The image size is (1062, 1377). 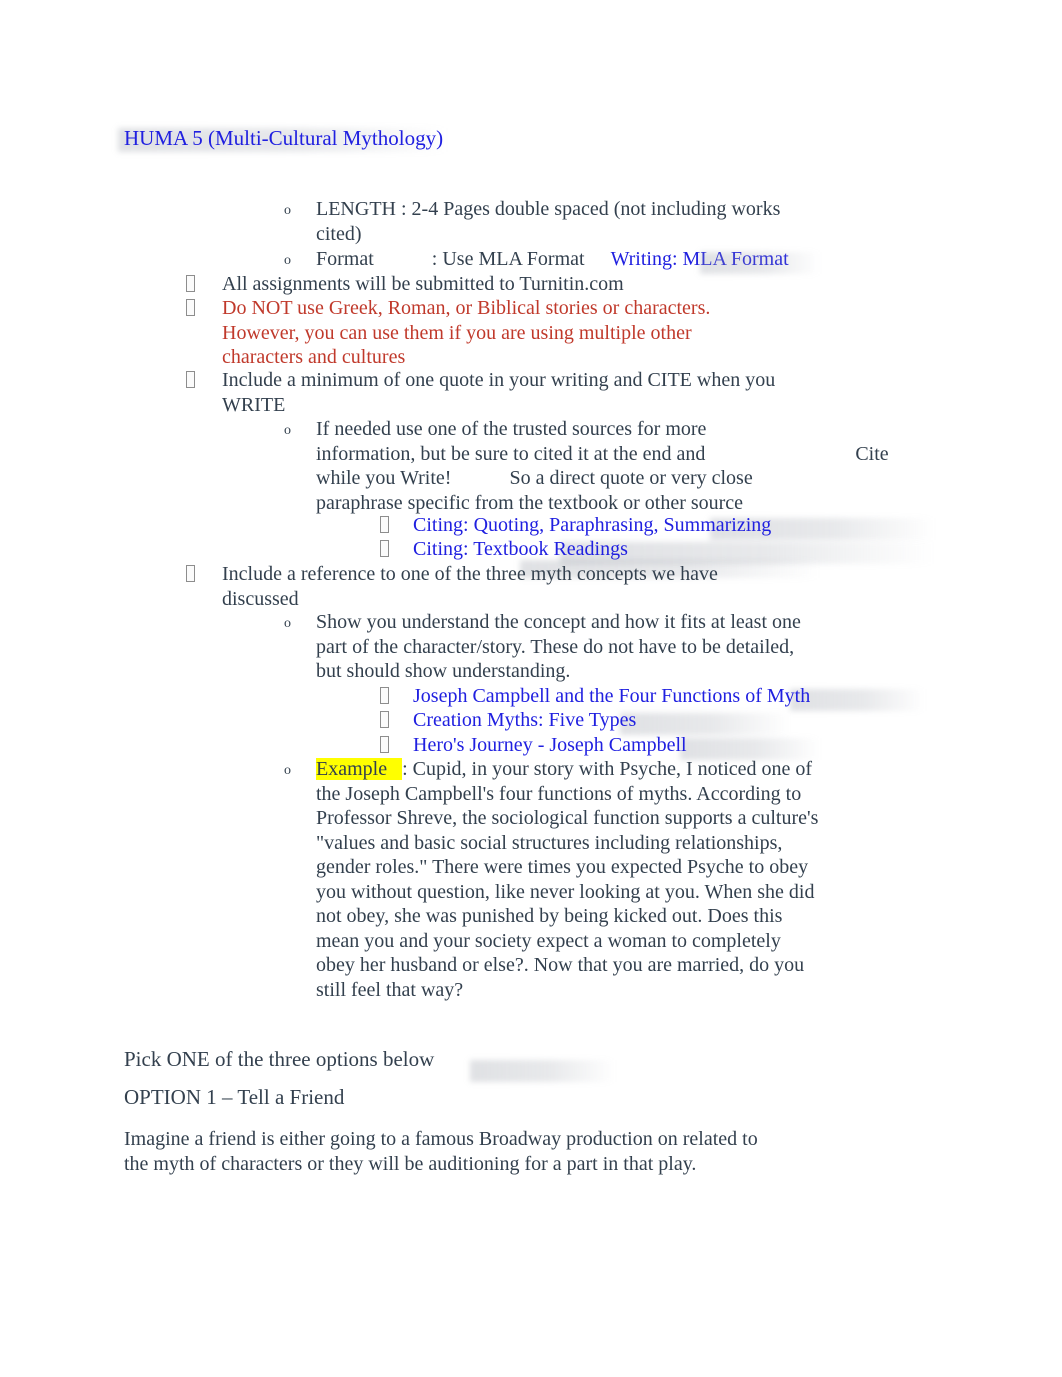 What do you see at coordinates (395, 769) in the screenshot?
I see `example-label-trailing-highlight` at bounding box center [395, 769].